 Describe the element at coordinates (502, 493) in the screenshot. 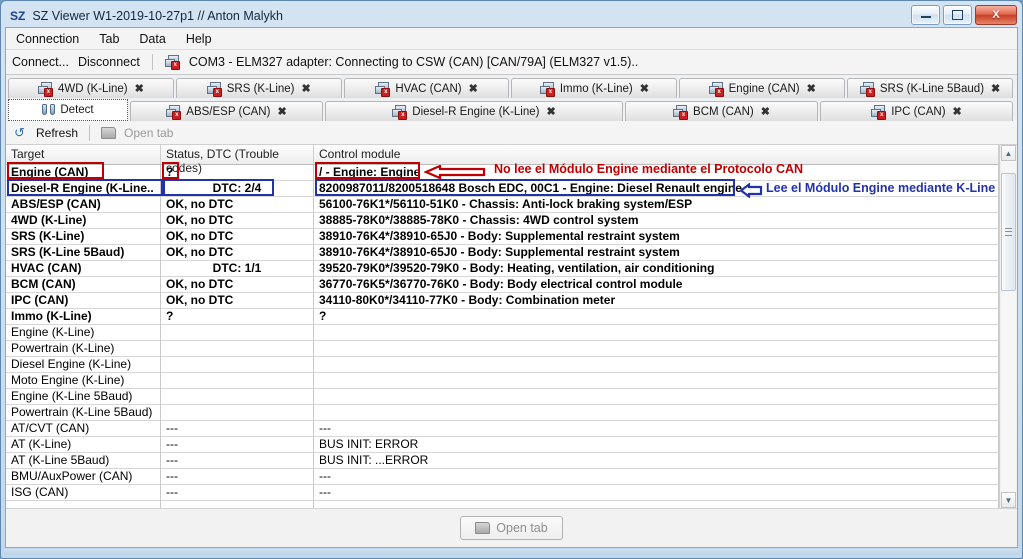

I see `table-row: ISG (CAN) --- ---` at that location.